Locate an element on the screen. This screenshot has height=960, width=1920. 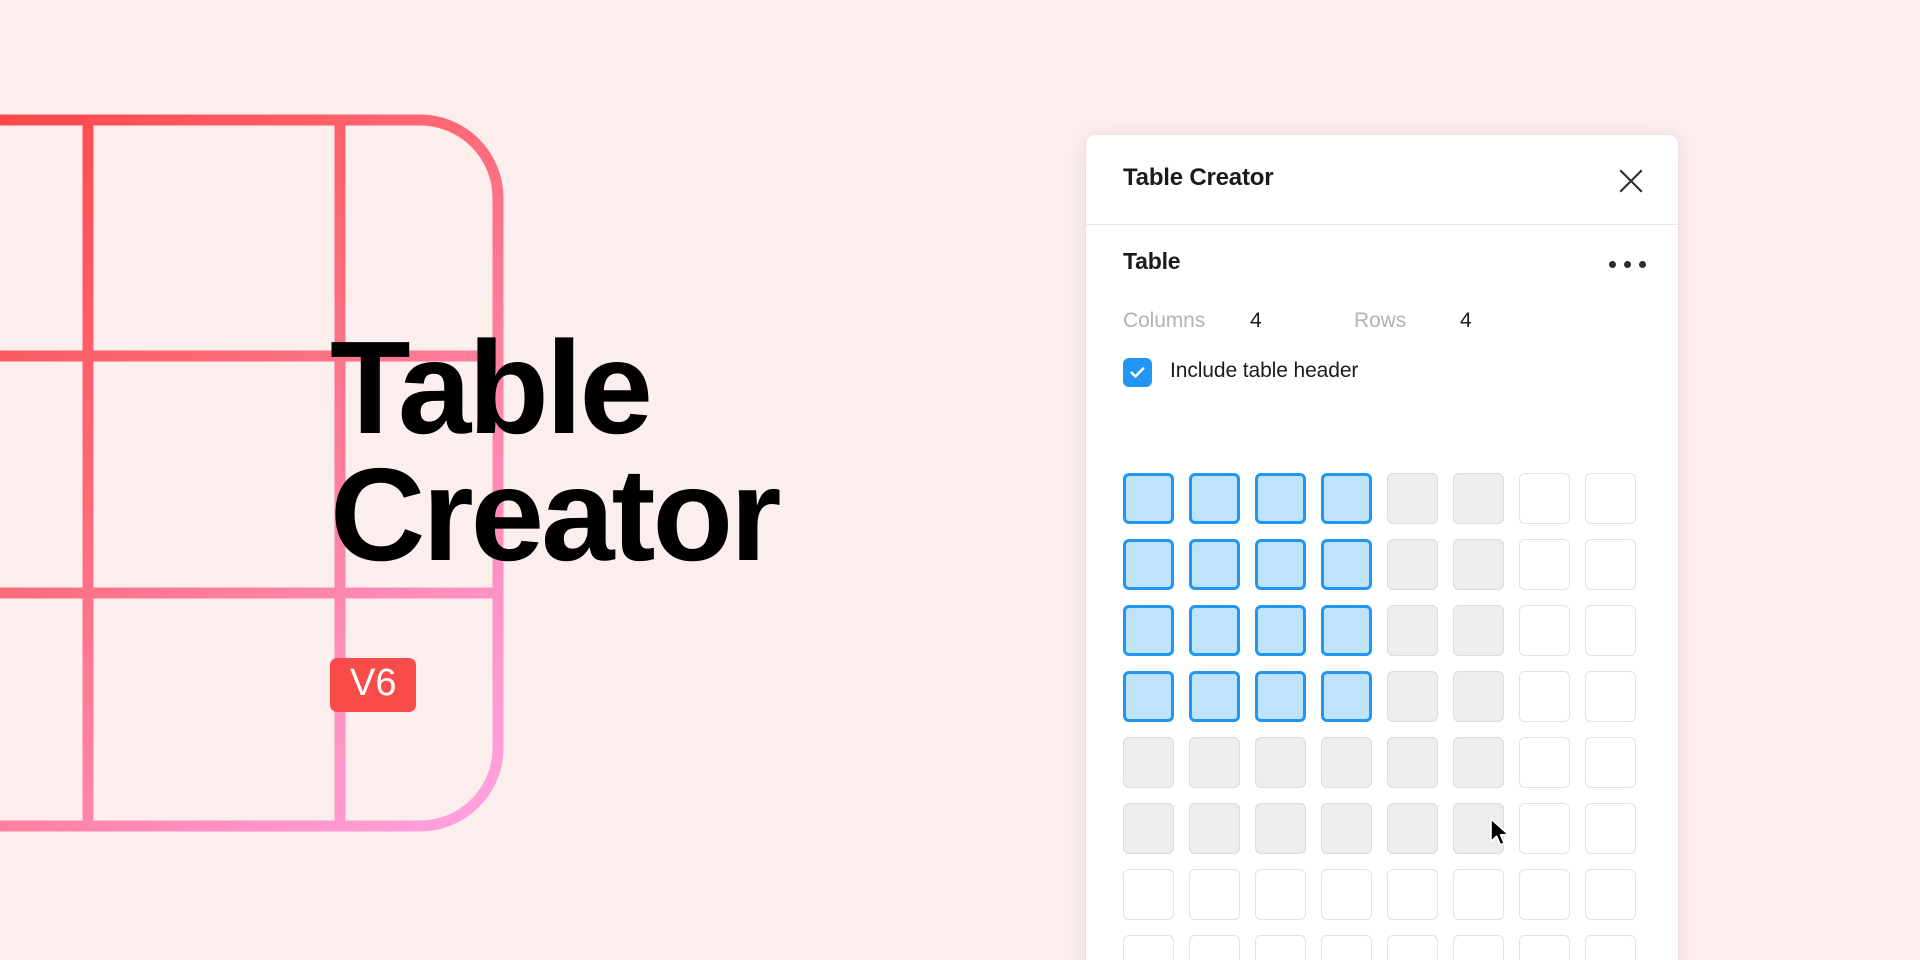
rows-input: 4 is located at coordinates (1466, 321).